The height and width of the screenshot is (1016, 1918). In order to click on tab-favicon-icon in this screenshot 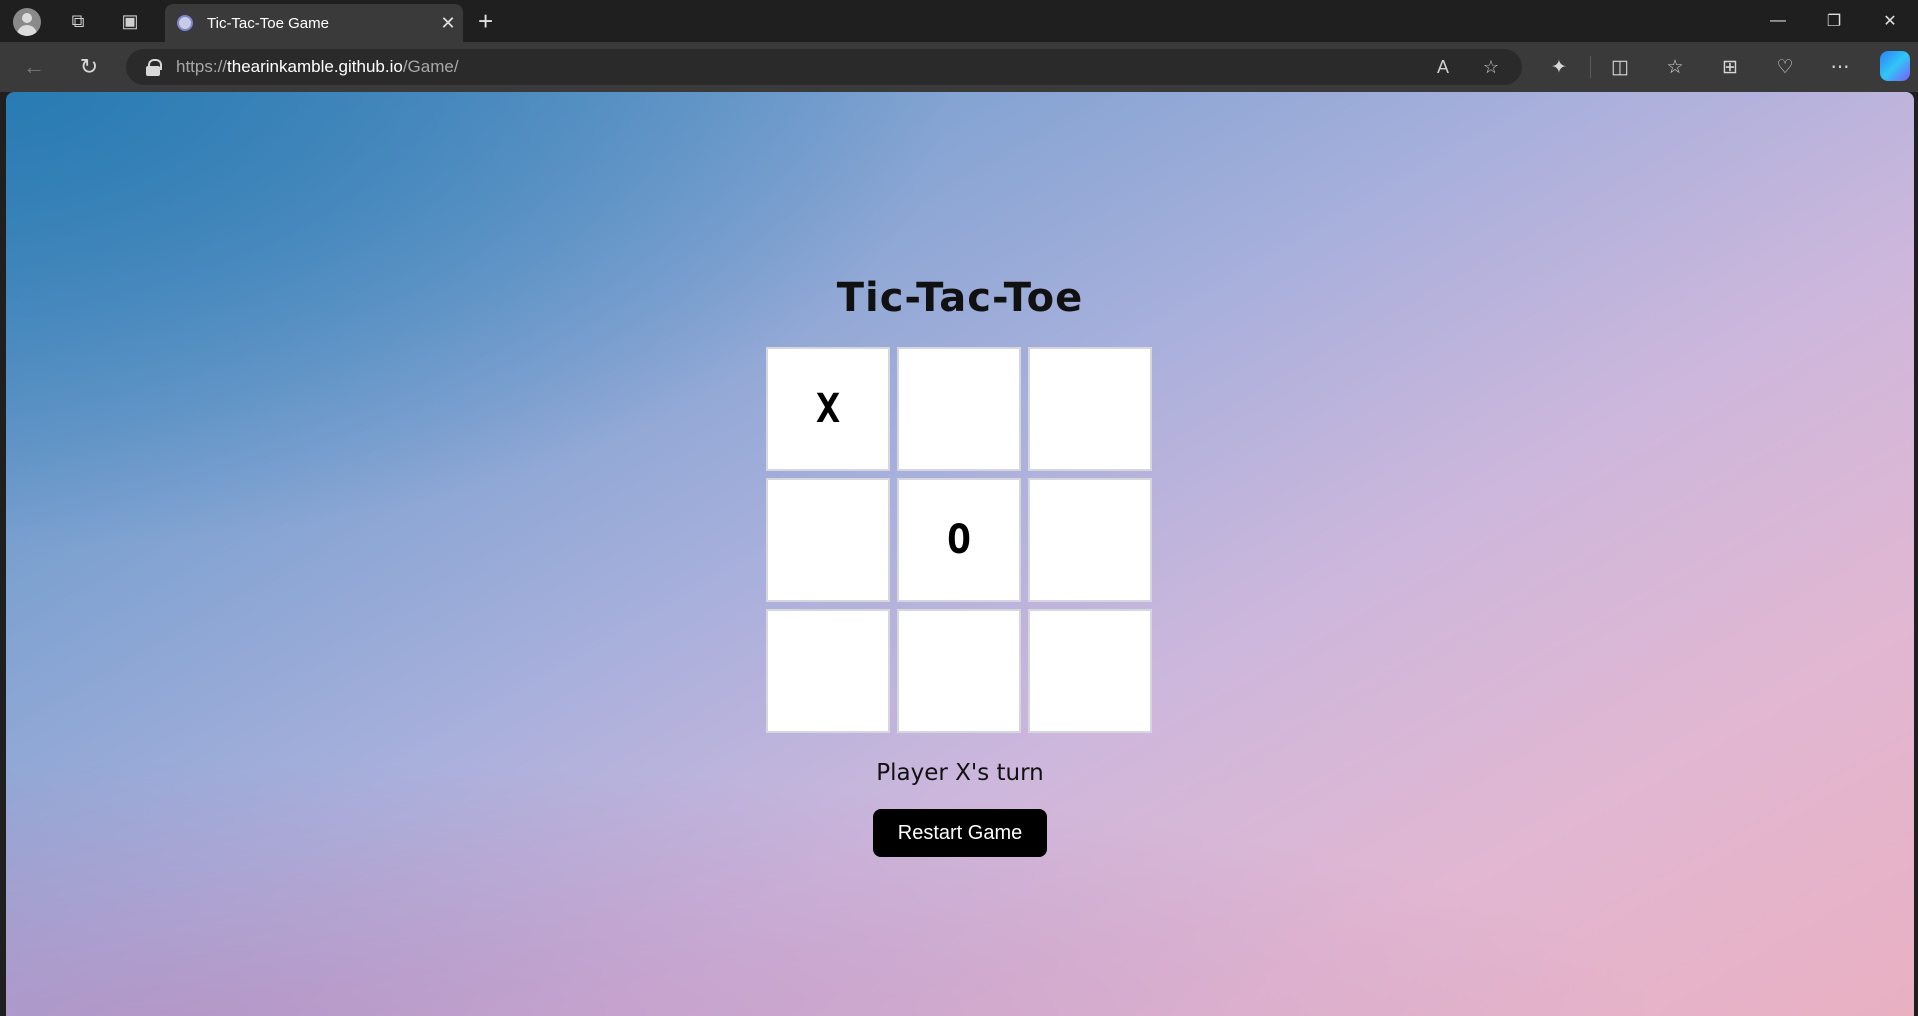, I will do `click(185, 23)`.